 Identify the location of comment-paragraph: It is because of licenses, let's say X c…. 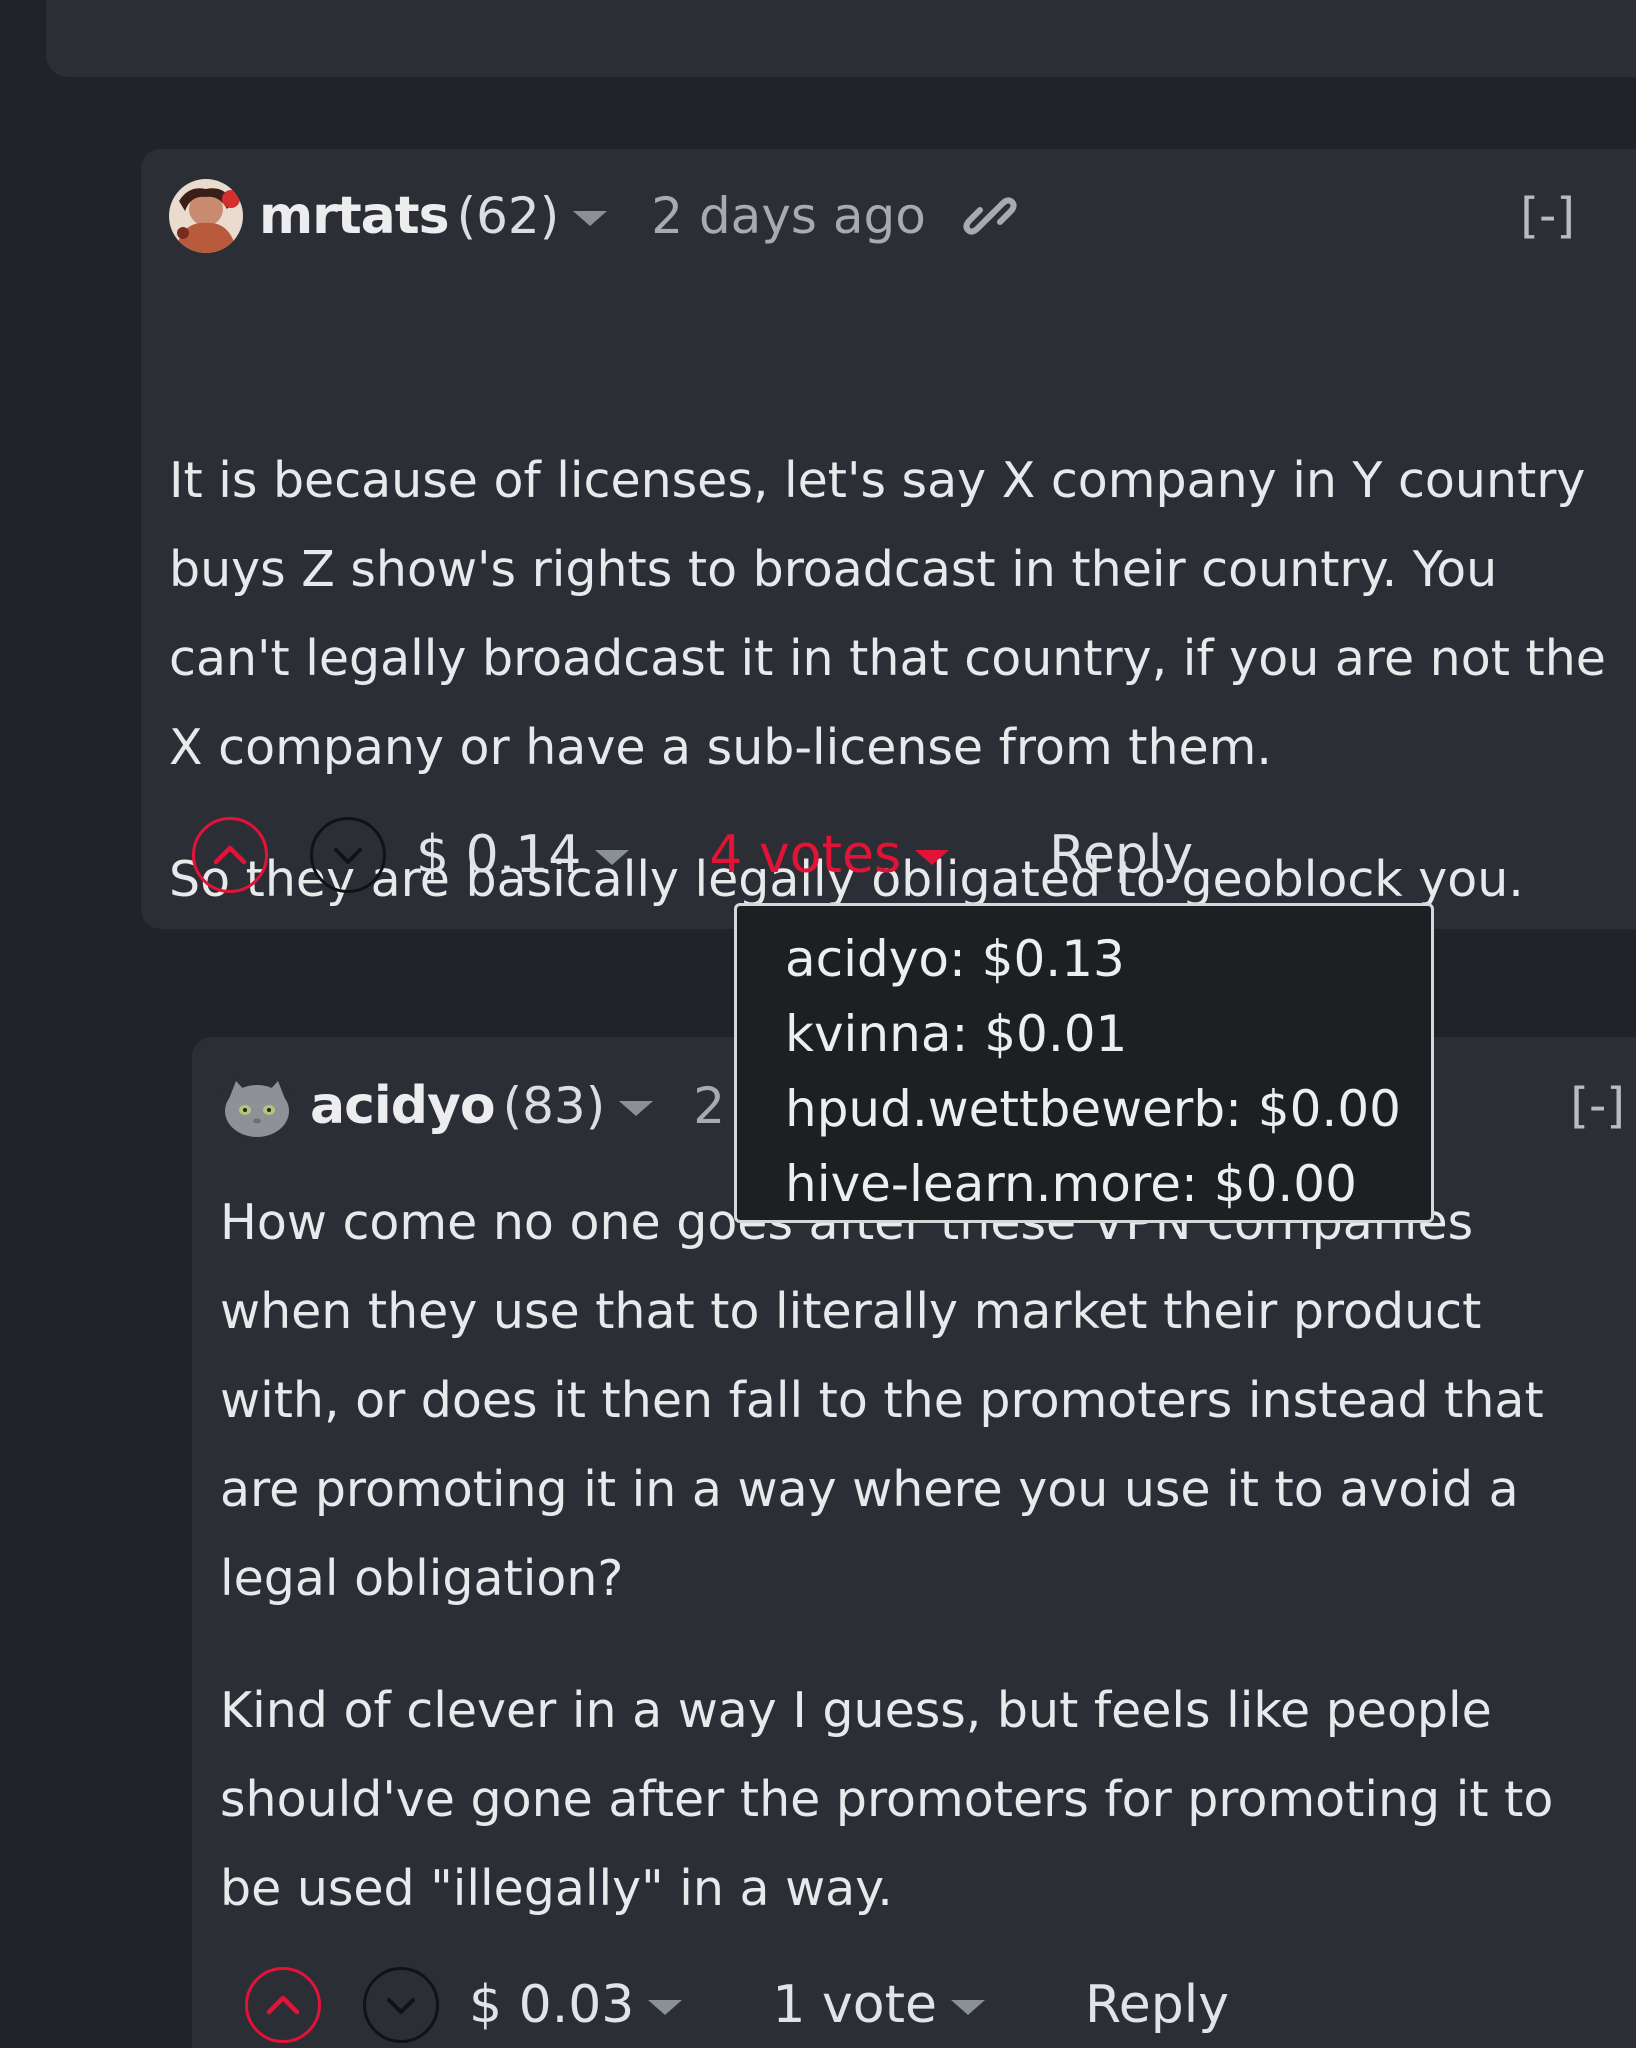
(887, 614).